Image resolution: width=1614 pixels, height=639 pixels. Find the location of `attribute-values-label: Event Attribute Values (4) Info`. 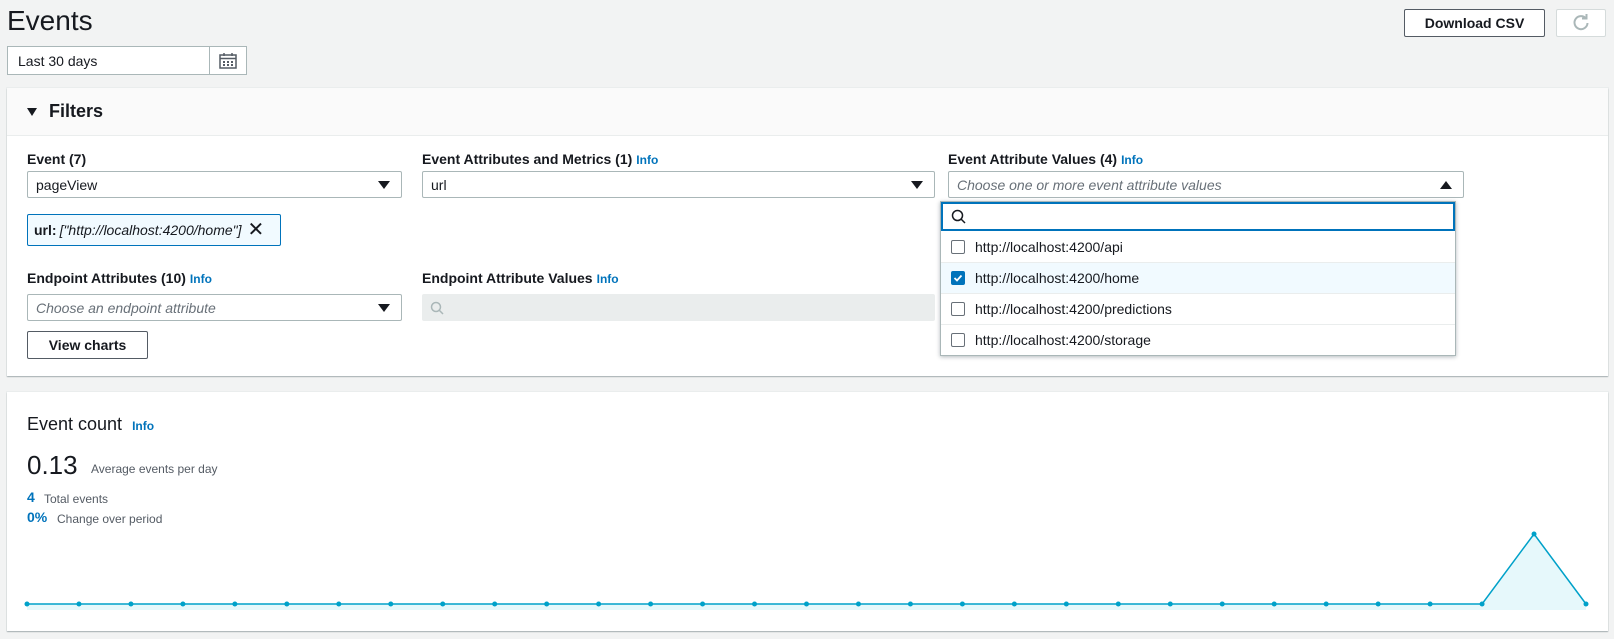

attribute-values-label: Event Attribute Values (4) Info is located at coordinates (1046, 159).